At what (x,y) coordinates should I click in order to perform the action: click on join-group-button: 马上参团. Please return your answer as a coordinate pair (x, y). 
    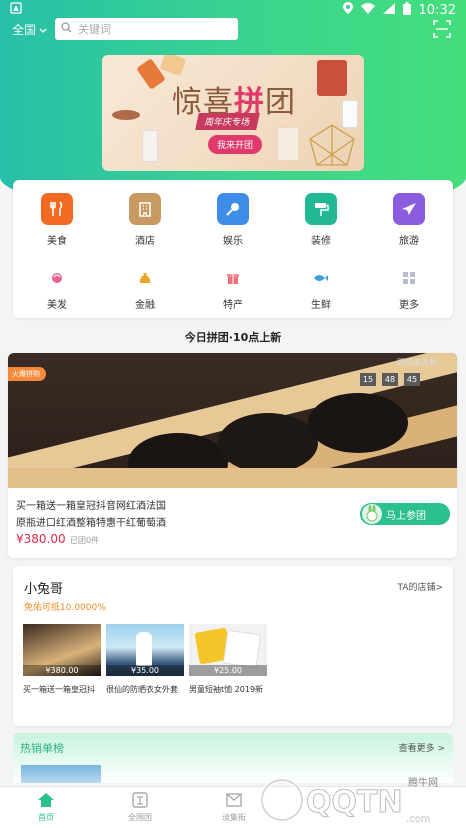
    Looking at the image, I should click on (405, 514).